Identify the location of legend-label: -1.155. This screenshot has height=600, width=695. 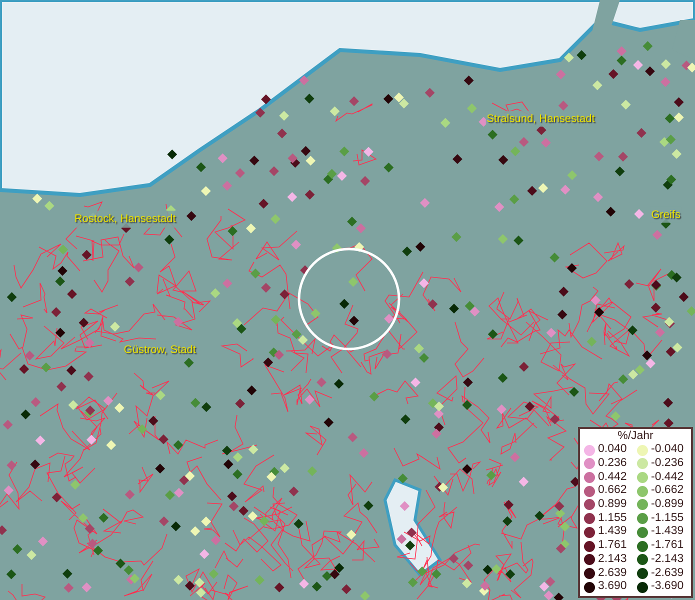
(668, 519).